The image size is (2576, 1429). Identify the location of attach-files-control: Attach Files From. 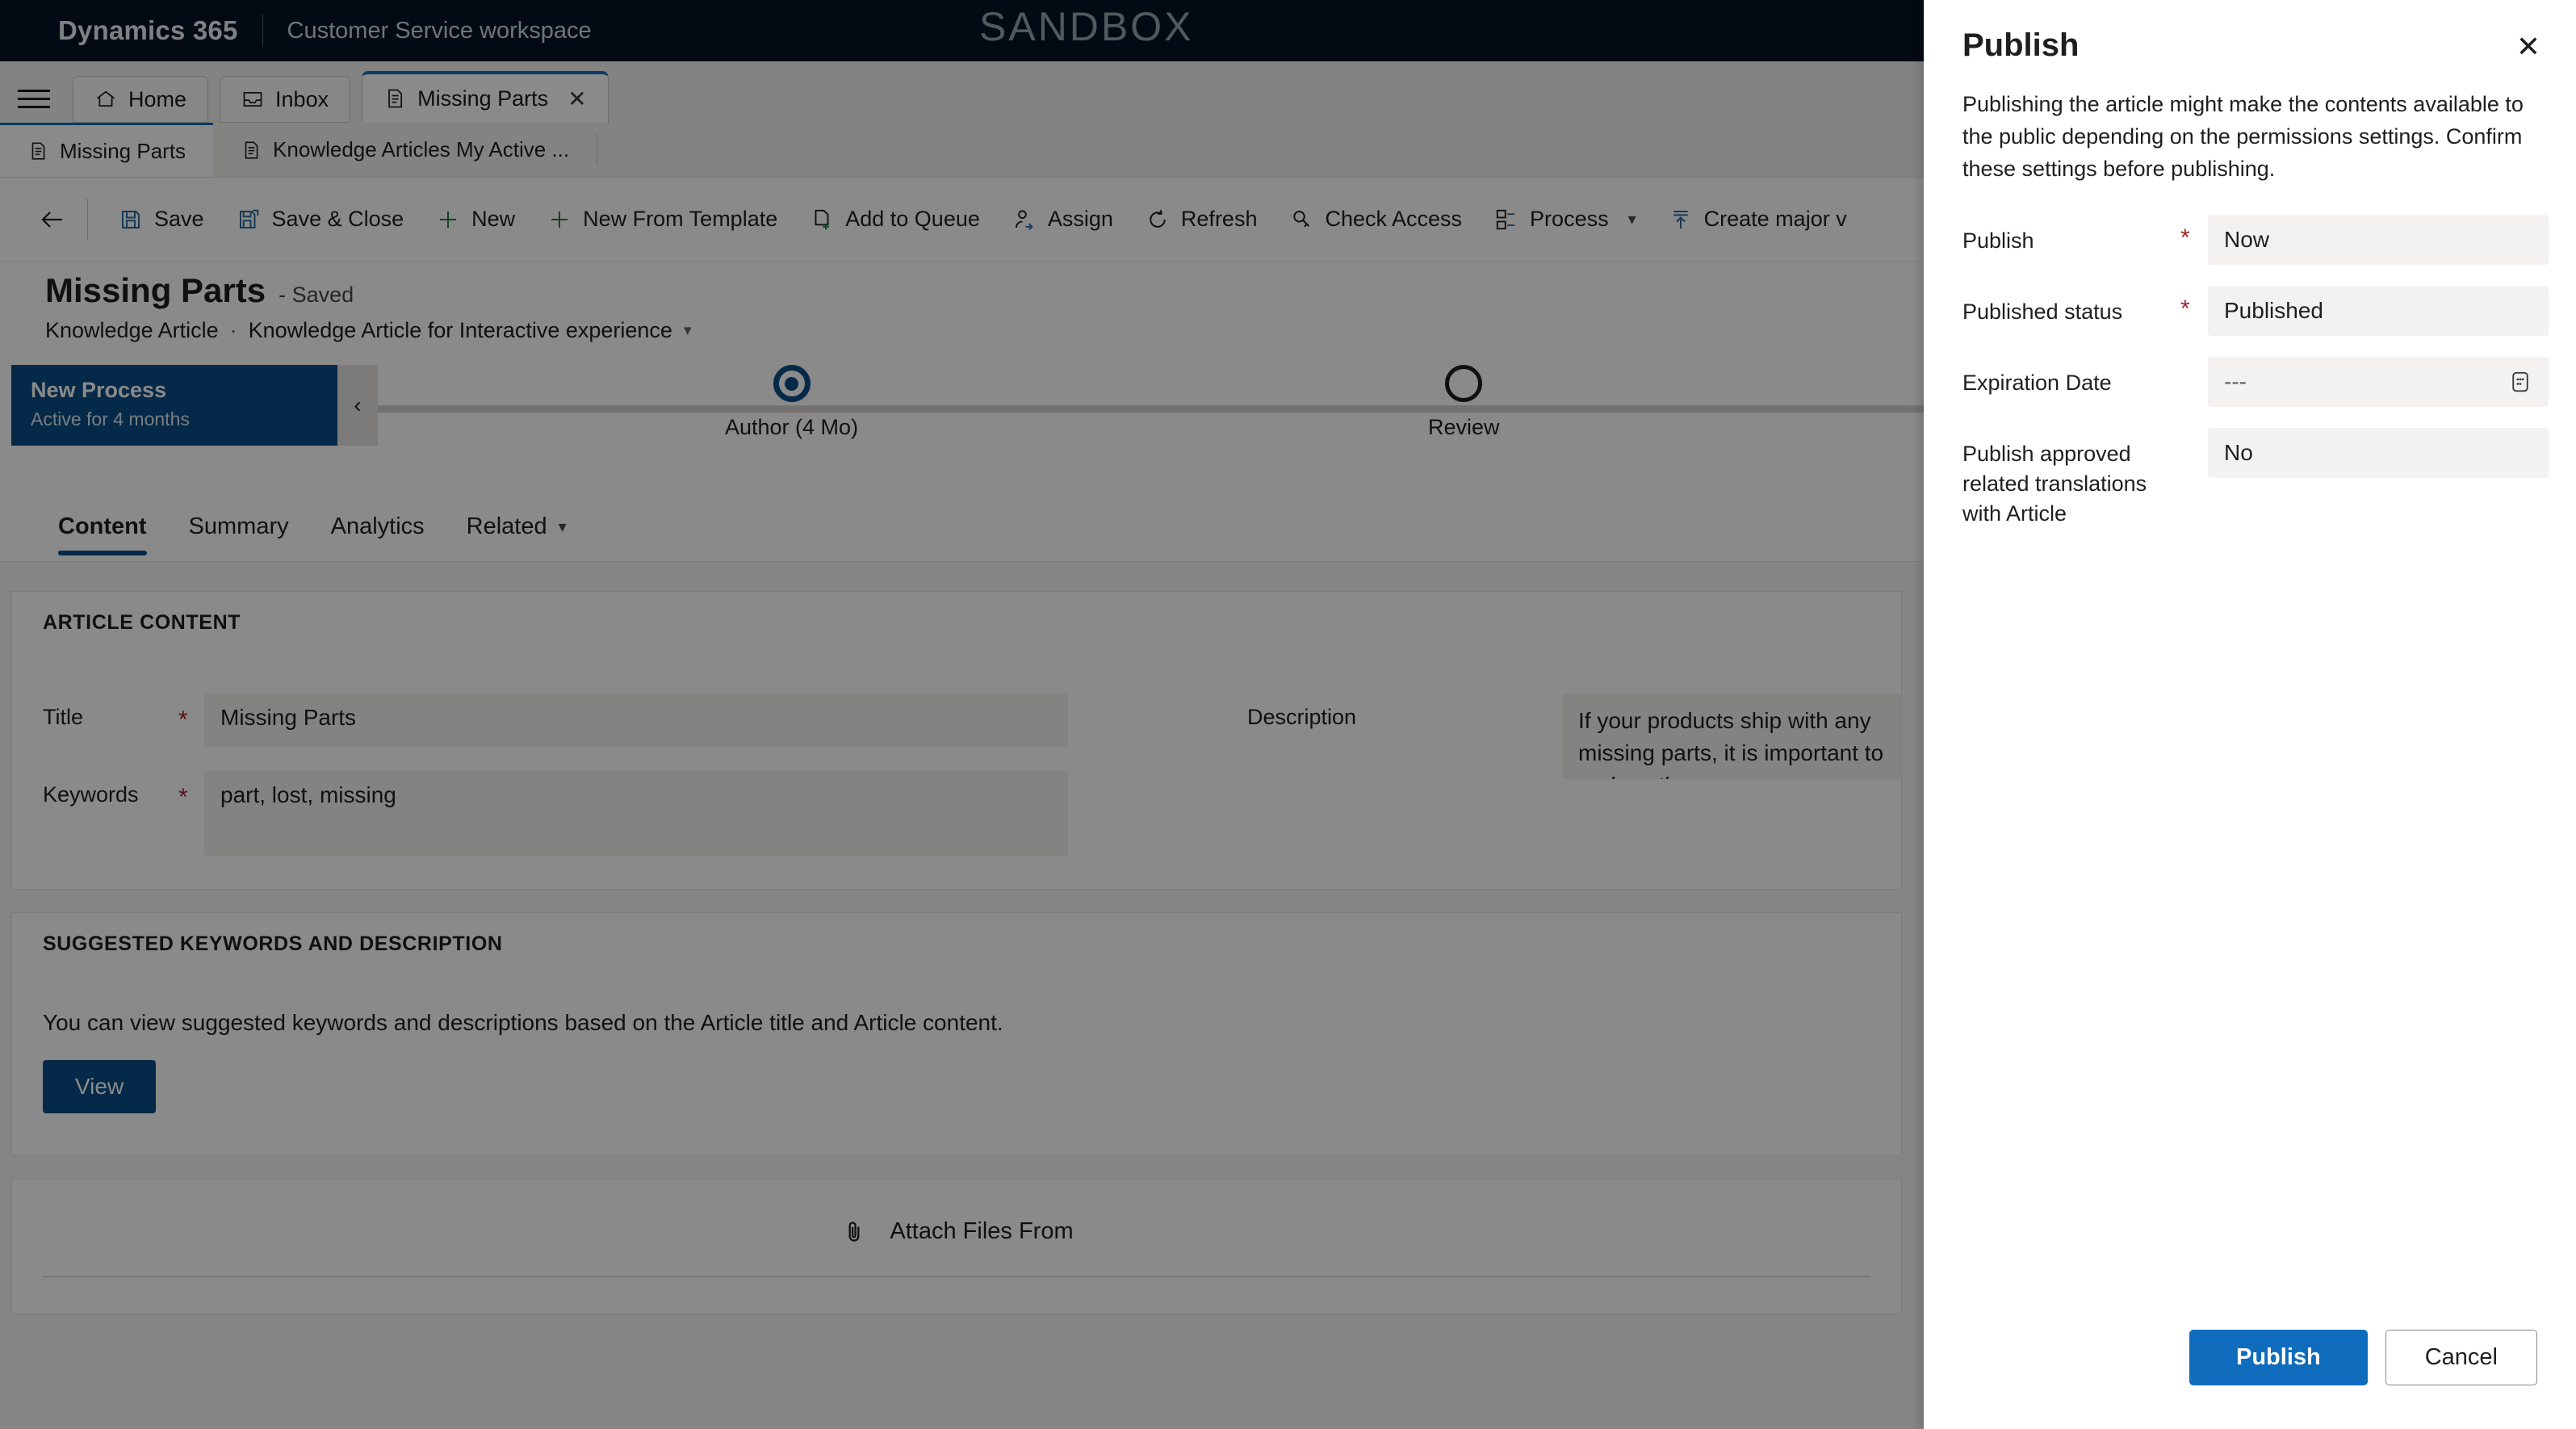
(957, 1231).